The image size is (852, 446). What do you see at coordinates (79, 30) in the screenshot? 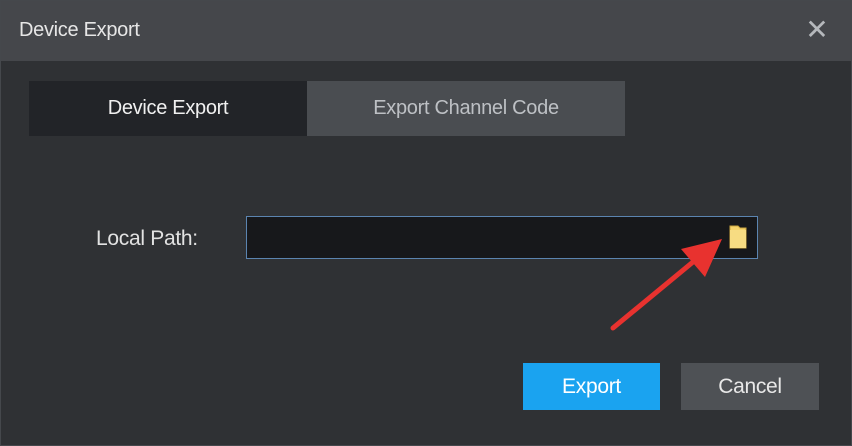
I see `dialog-title: Device Export` at bounding box center [79, 30].